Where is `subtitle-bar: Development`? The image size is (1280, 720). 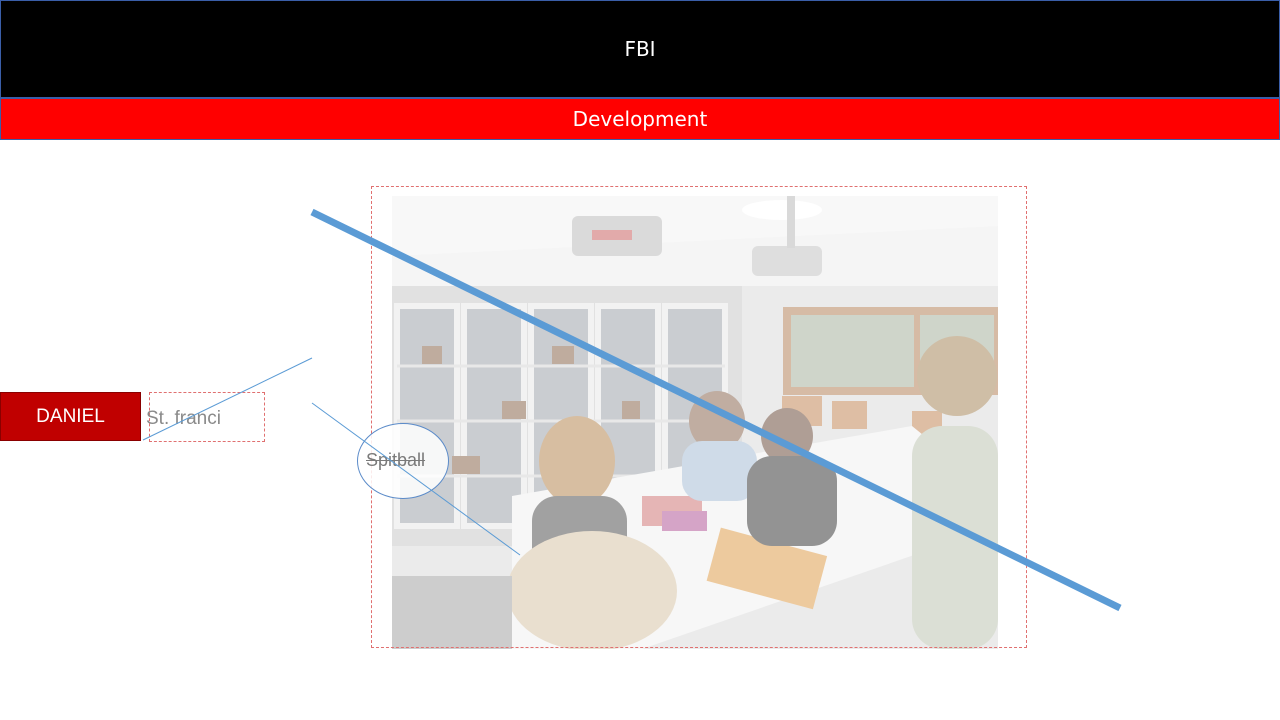 subtitle-bar: Development is located at coordinates (640, 119).